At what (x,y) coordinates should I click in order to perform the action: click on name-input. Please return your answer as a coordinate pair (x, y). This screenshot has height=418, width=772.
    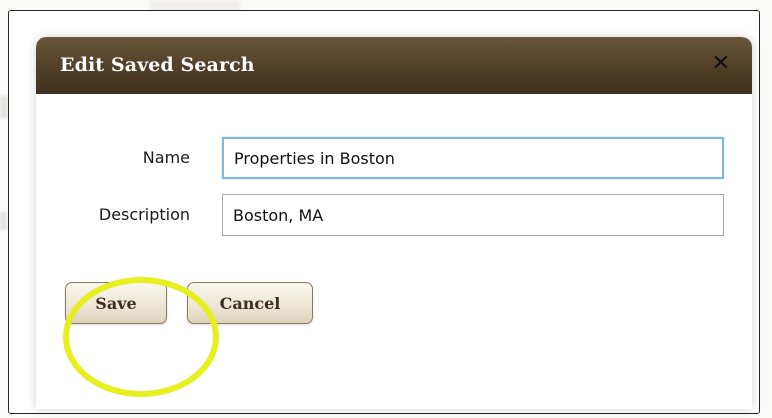
    Looking at the image, I should click on (473, 158).